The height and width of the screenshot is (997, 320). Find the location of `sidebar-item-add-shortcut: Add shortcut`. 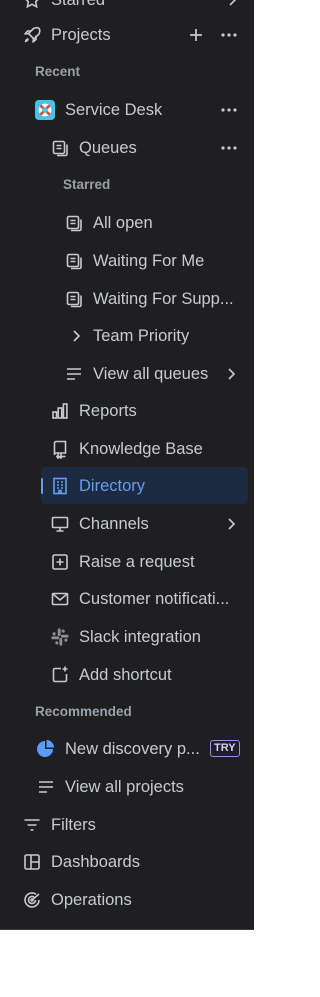

sidebar-item-add-shortcut: Add shortcut is located at coordinates (127, 675).